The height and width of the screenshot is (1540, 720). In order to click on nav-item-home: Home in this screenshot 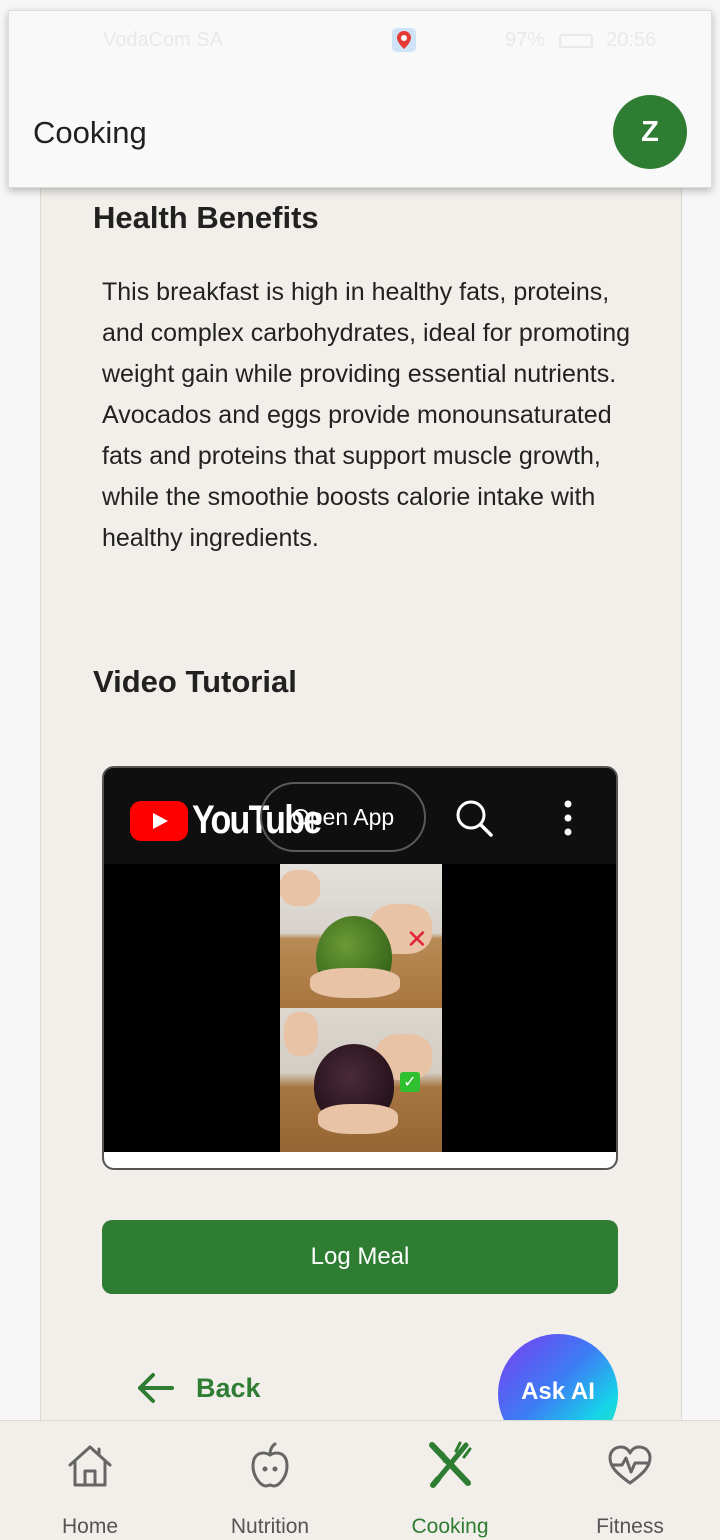, I will do `click(90, 1480)`.